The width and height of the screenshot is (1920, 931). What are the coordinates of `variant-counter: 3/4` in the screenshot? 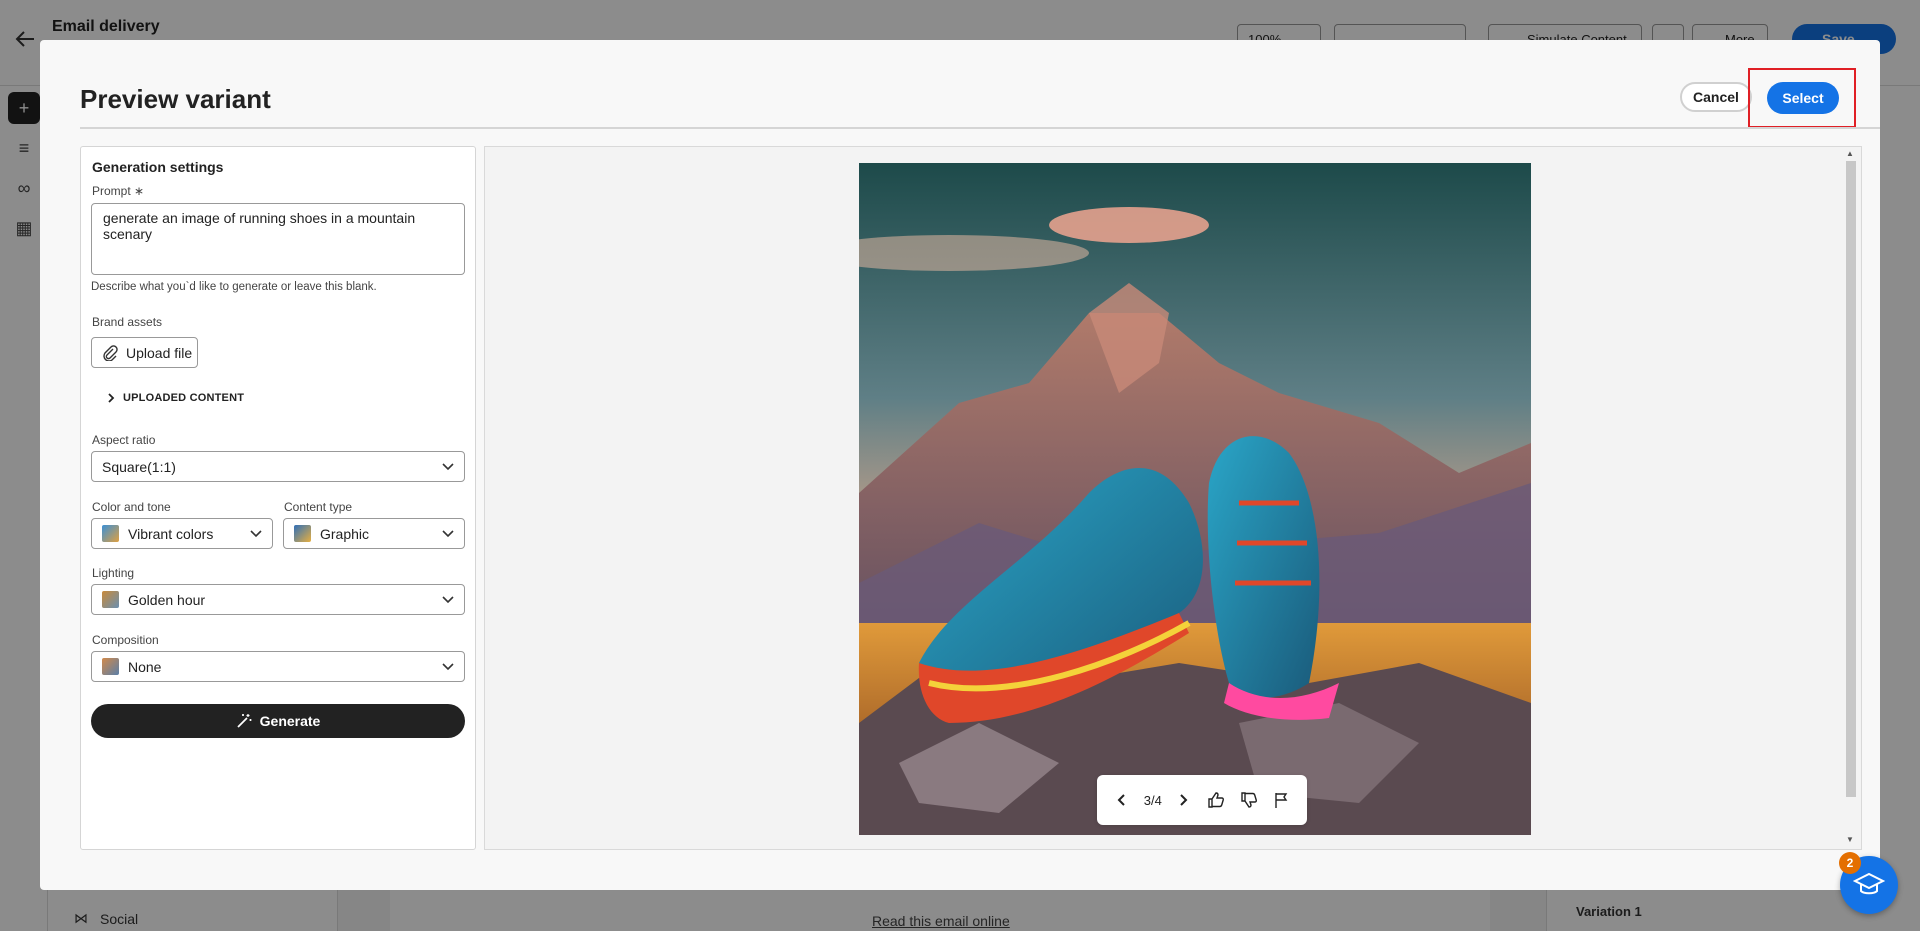 It's located at (1152, 800).